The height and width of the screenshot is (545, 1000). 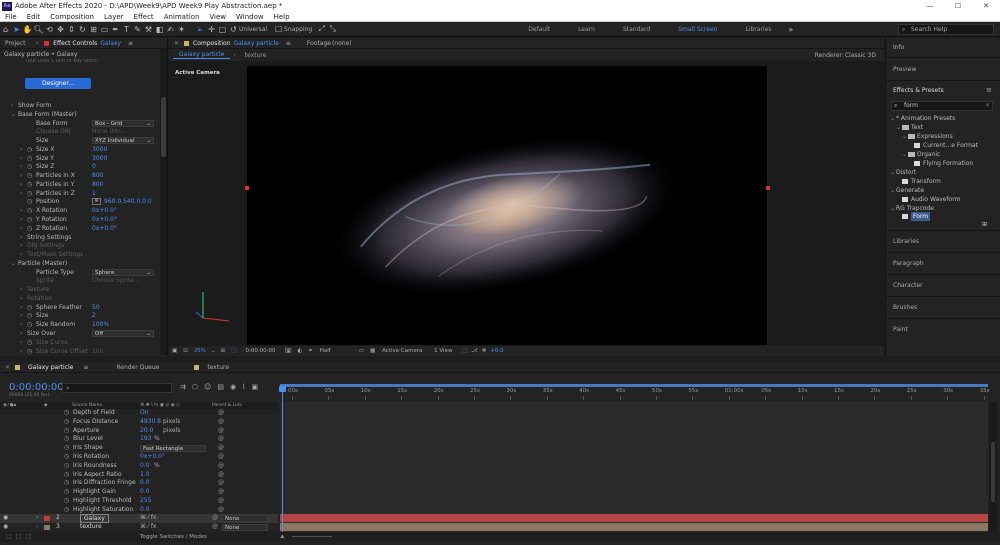 I want to click on timeline-property-row: ◷ Iris Shape Fast Rectangle @, so click(x=139, y=448).